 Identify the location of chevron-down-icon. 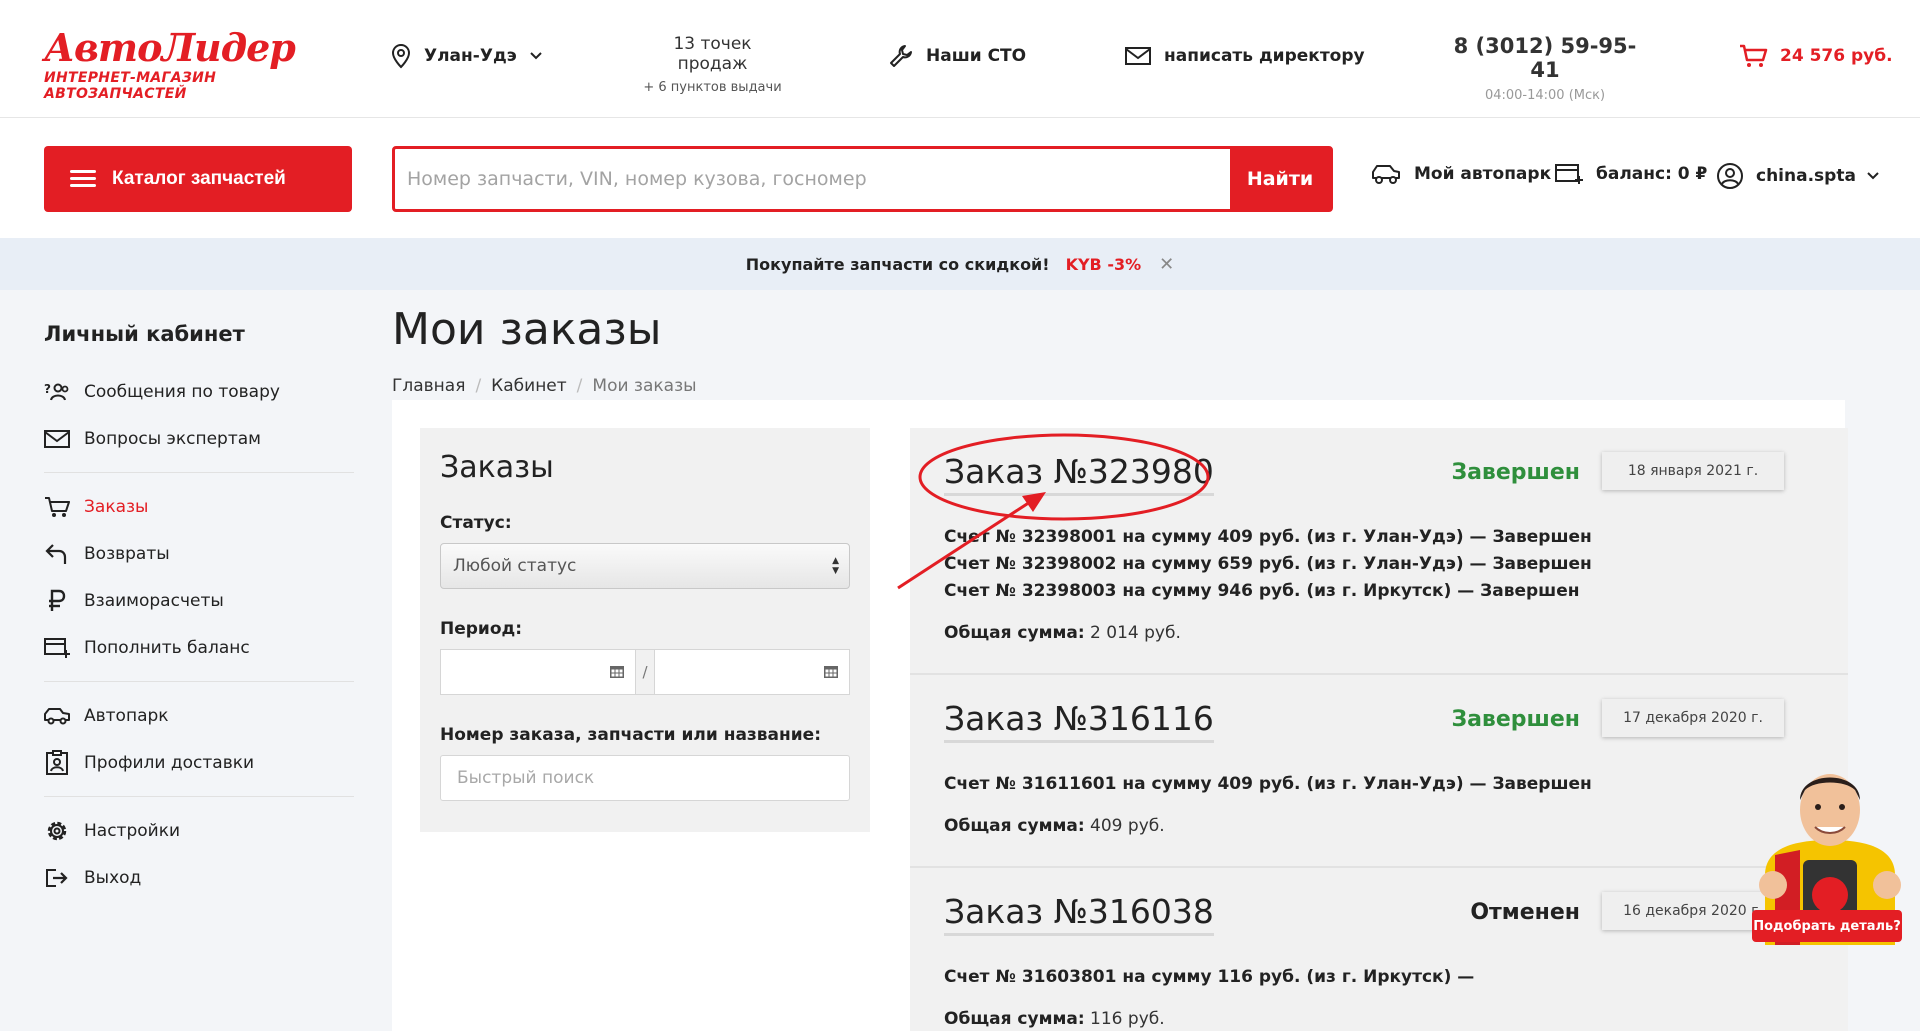
(536, 56).